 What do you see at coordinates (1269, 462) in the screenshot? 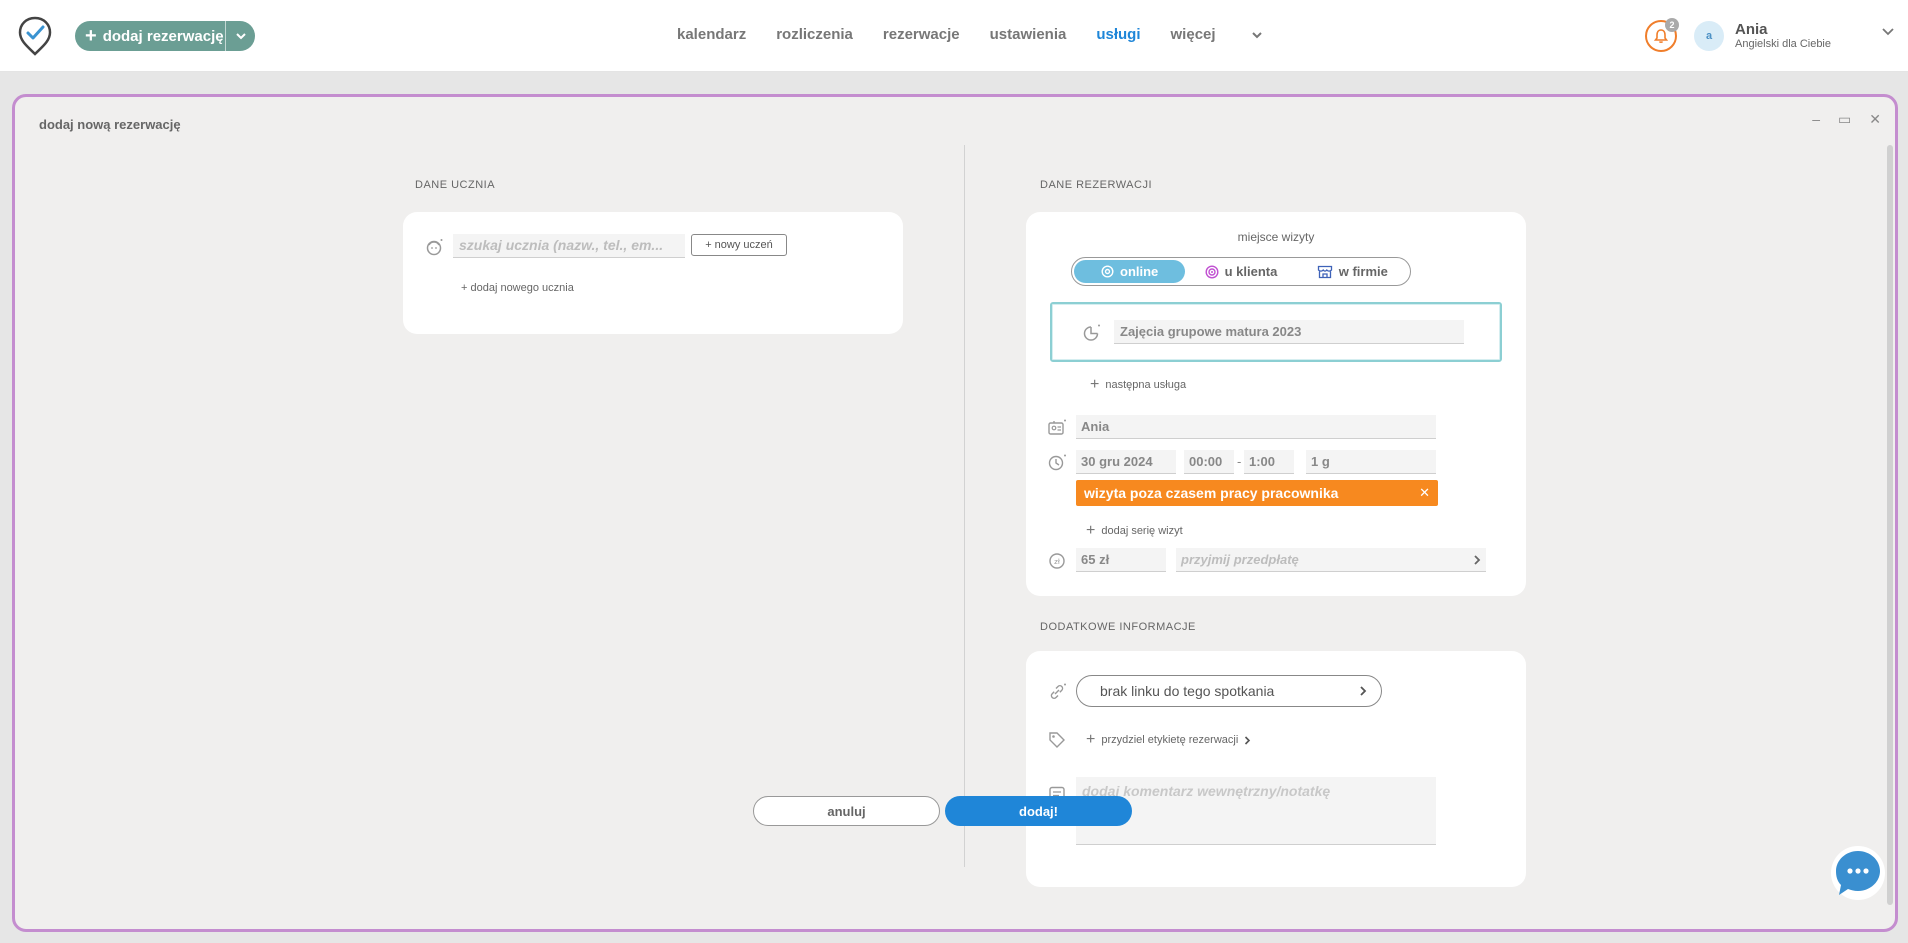
I see `time-to-field: 1:00` at bounding box center [1269, 462].